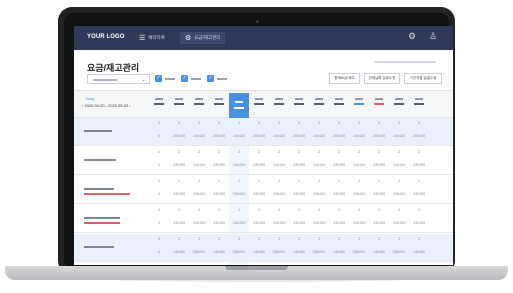  I want to click on logo: YOUR LOGO, so click(106, 37).